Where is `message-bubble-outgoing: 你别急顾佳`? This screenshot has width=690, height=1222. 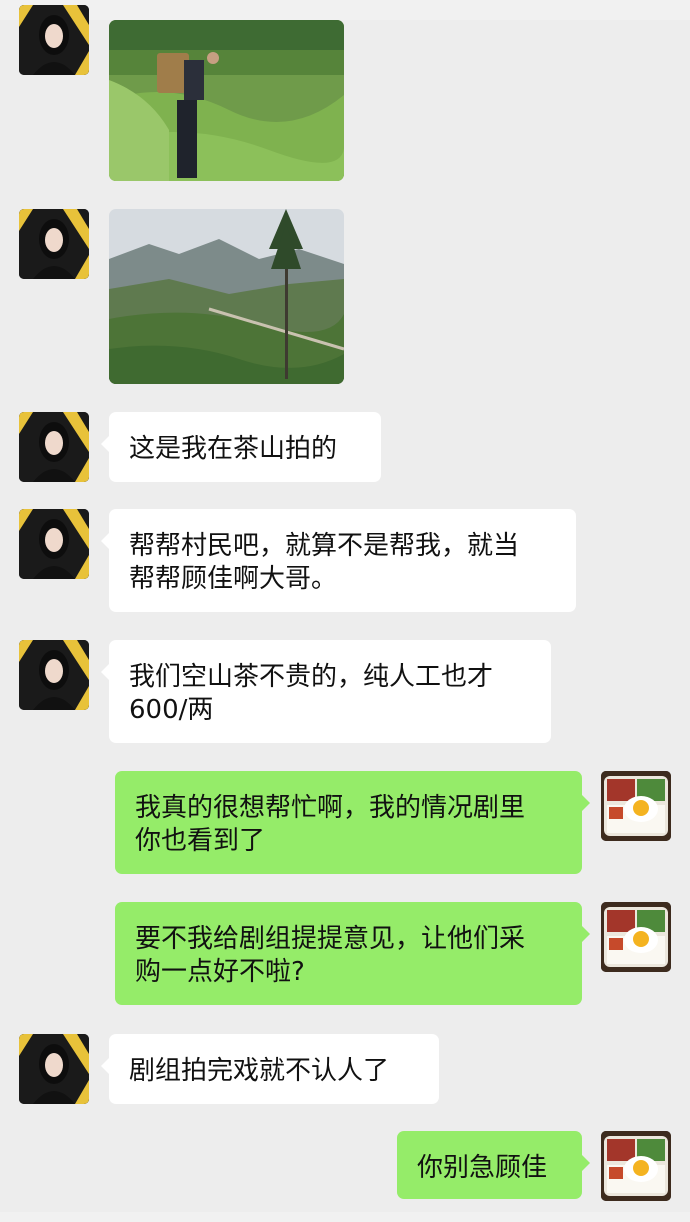 message-bubble-outgoing: 你别急顾佳 is located at coordinates (493, 1165).